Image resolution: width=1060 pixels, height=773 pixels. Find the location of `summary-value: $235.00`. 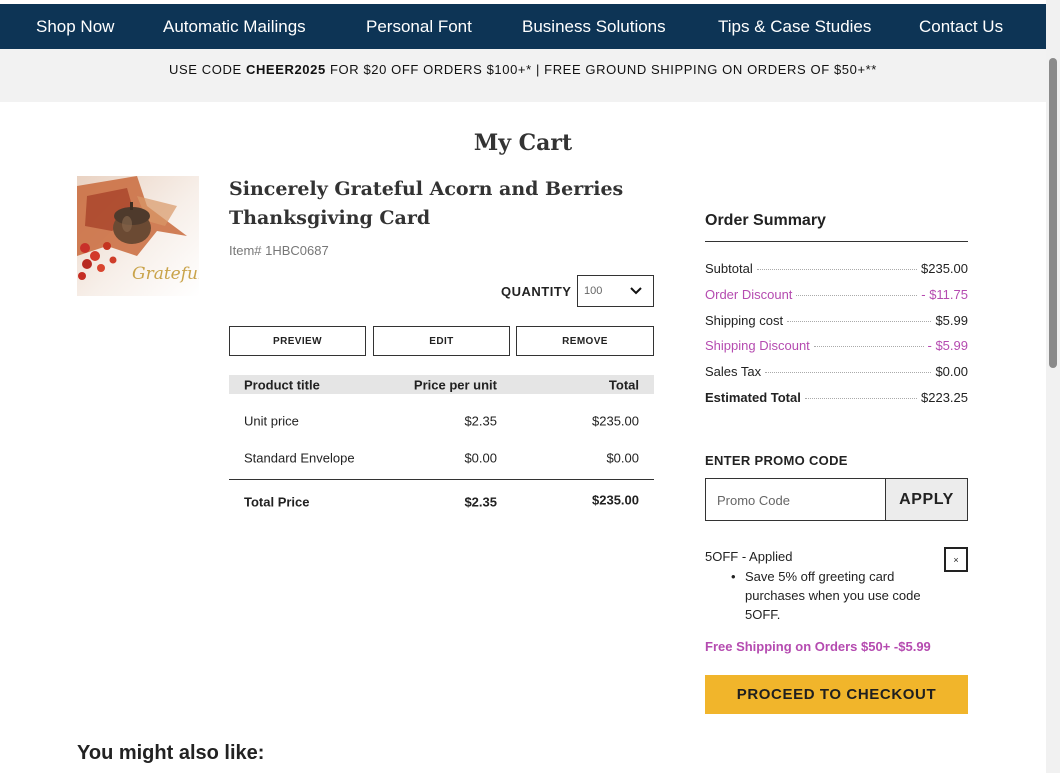

summary-value: $235.00 is located at coordinates (944, 268).